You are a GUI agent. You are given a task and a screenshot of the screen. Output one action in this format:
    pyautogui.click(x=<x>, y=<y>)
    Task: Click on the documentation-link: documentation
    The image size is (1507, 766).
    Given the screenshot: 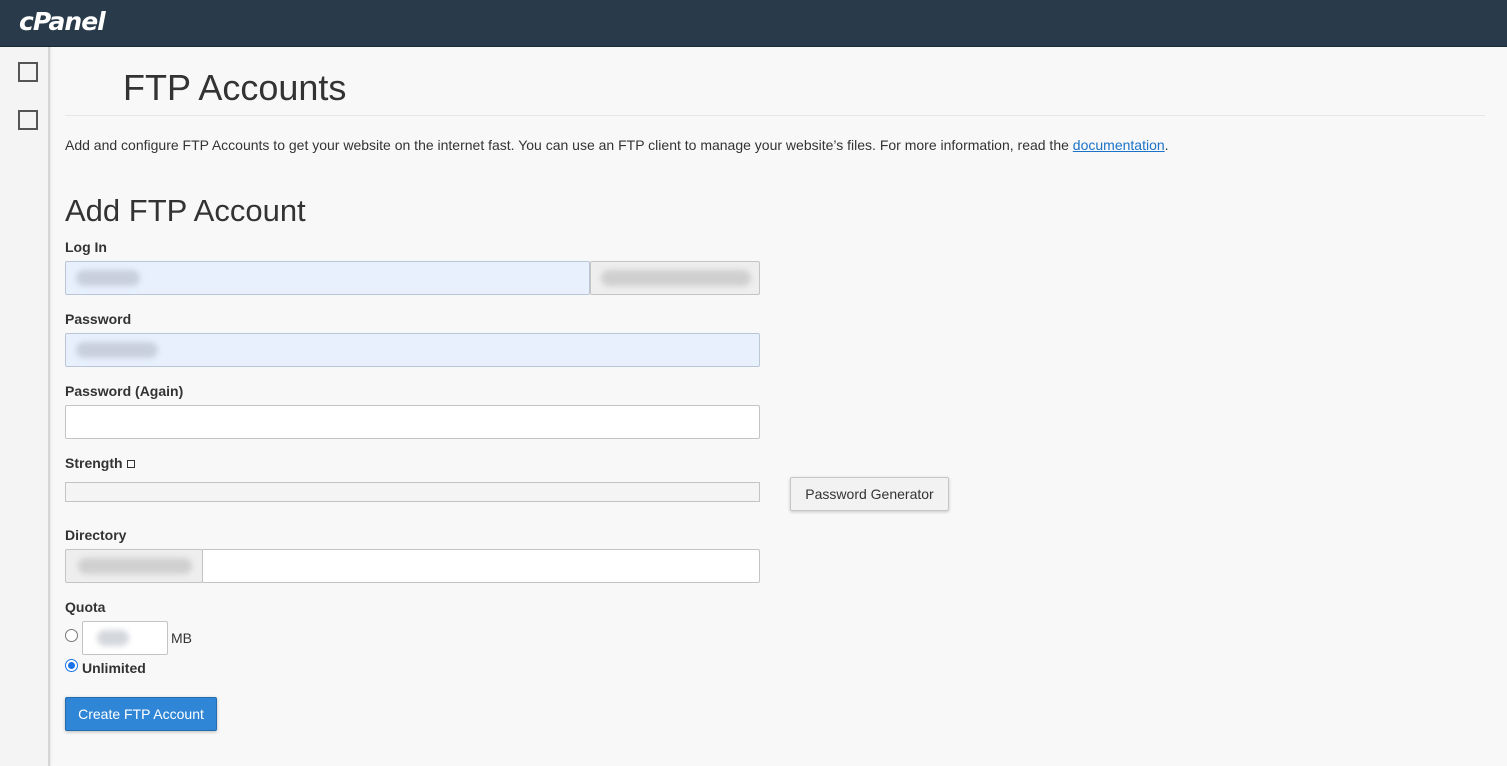 What is the action you would take?
    pyautogui.click(x=1119, y=145)
    